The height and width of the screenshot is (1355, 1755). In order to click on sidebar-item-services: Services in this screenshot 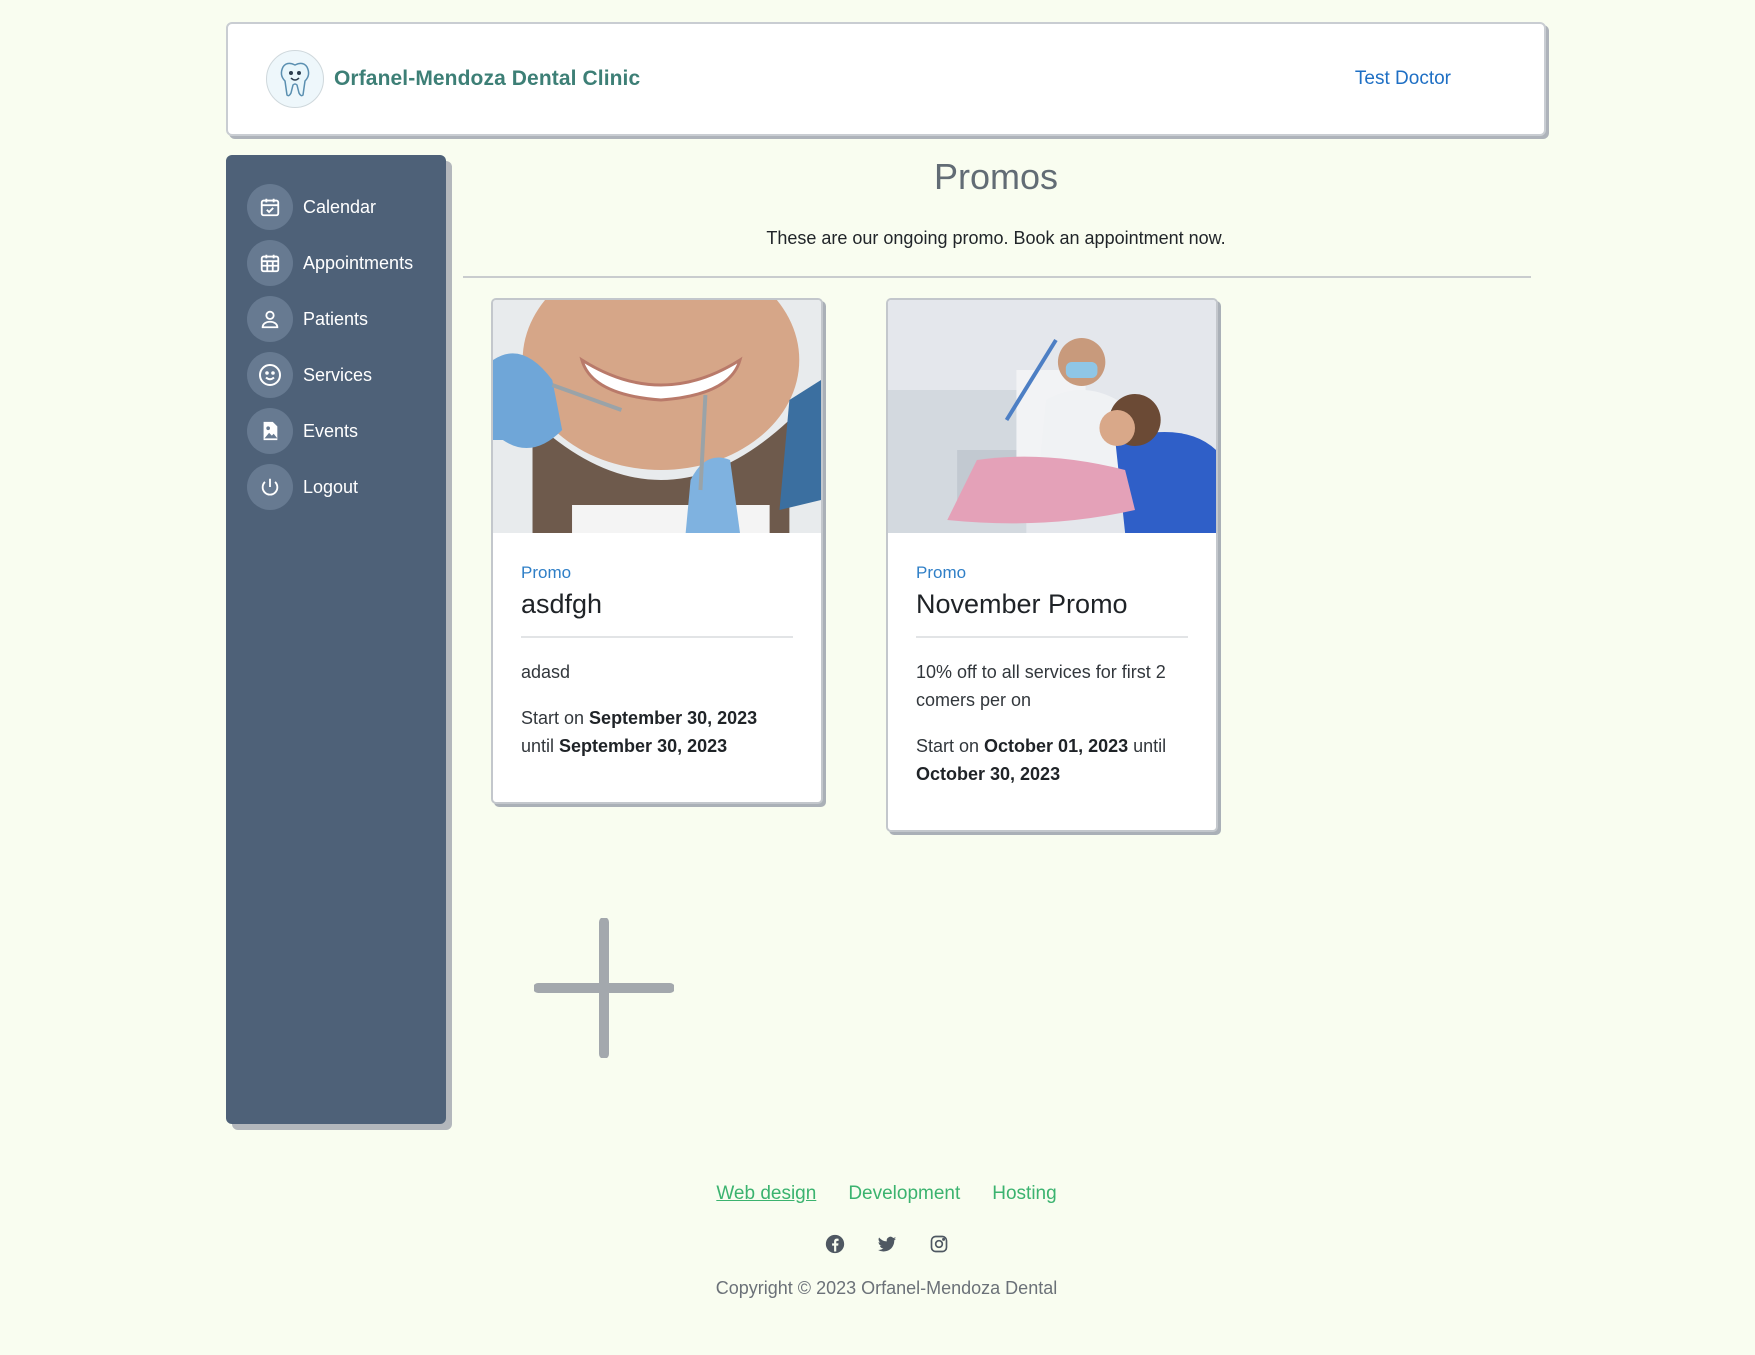, I will do `click(336, 375)`.